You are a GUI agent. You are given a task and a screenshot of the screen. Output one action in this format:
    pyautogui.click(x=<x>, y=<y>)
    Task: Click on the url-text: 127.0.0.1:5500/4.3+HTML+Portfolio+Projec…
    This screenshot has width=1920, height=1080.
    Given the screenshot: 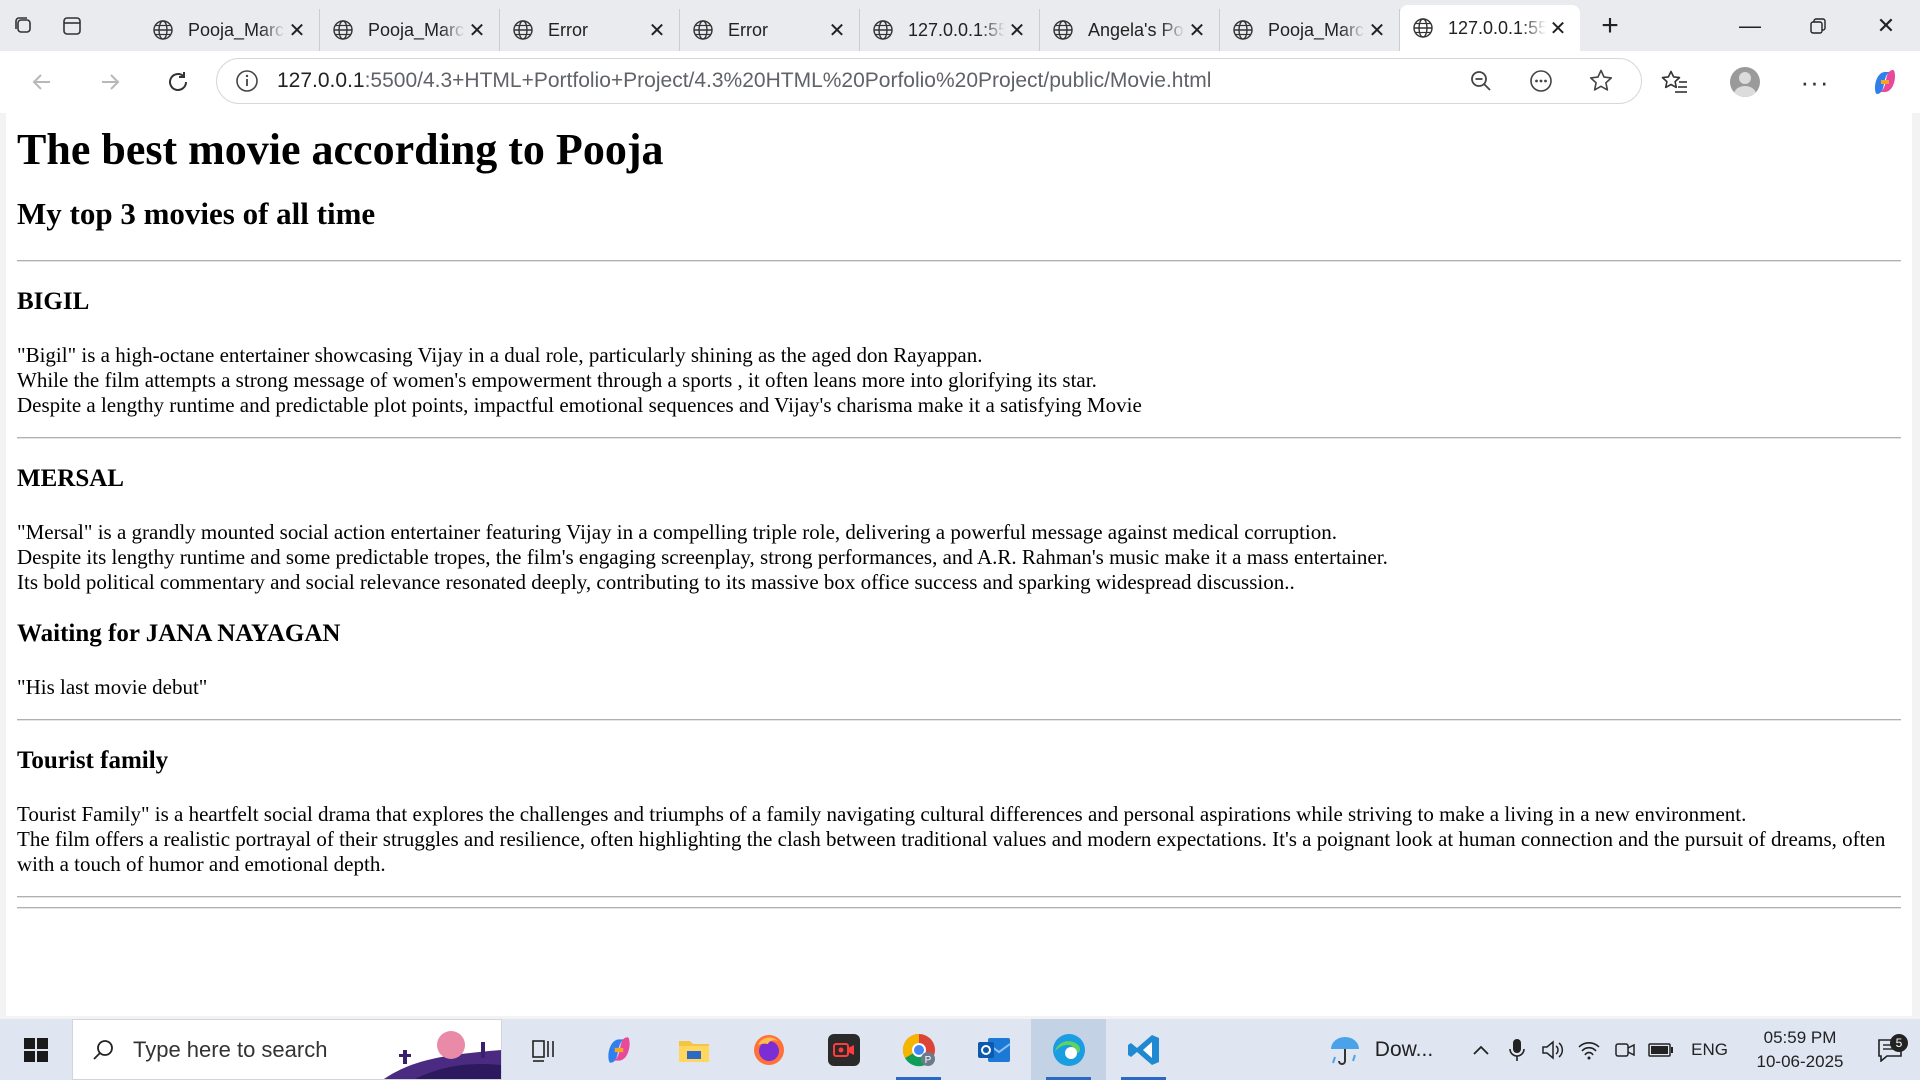 What is the action you would take?
    pyautogui.click(x=744, y=81)
    